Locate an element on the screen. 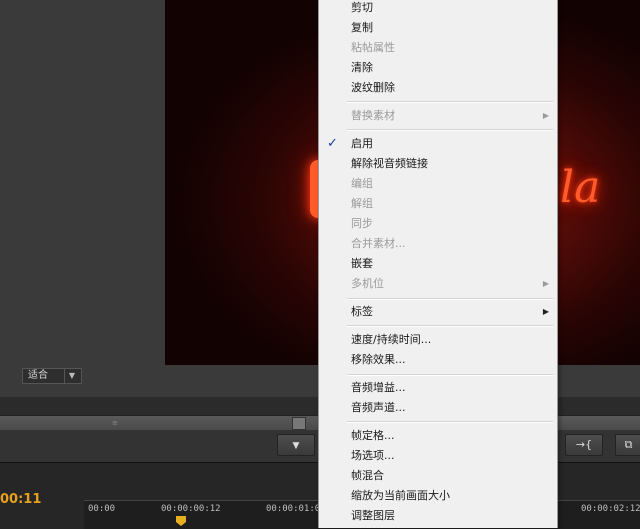 The image size is (640, 529). grip-icon: ≡ is located at coordinates (115, 423).